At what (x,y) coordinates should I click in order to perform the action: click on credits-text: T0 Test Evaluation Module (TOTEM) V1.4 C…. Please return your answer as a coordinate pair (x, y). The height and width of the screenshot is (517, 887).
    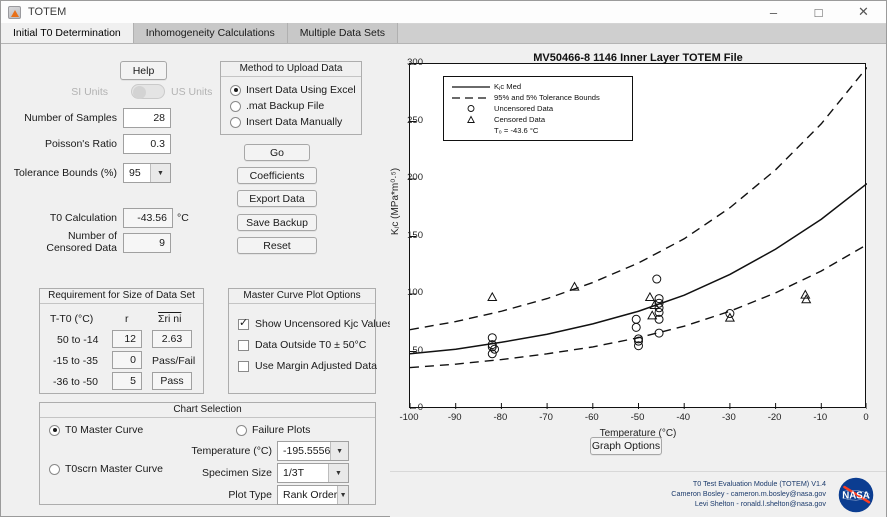
    Looking at the image, I should click on (748, 494).